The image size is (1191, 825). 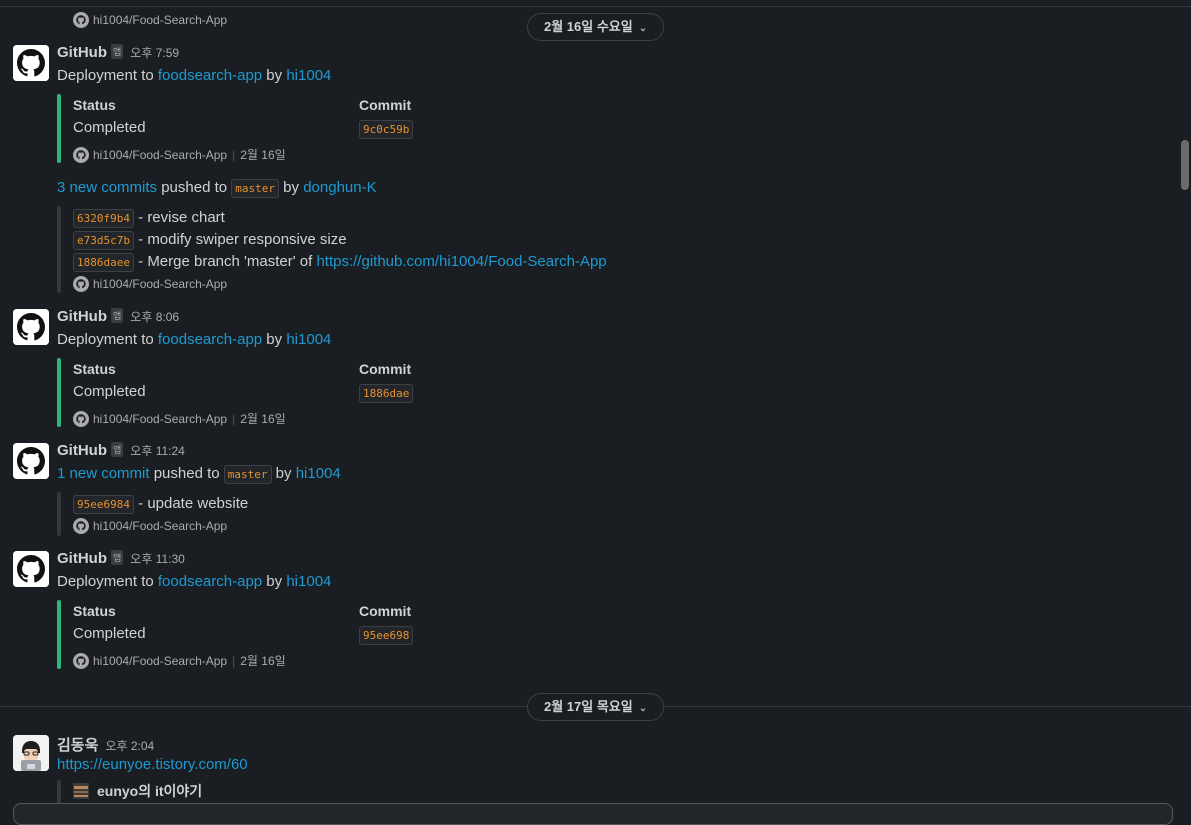 What do you see at coordinates (240, 239) in the screenshot?
I see `commit-message: - modify swiper responsive size` at bounding box center [240, 239].